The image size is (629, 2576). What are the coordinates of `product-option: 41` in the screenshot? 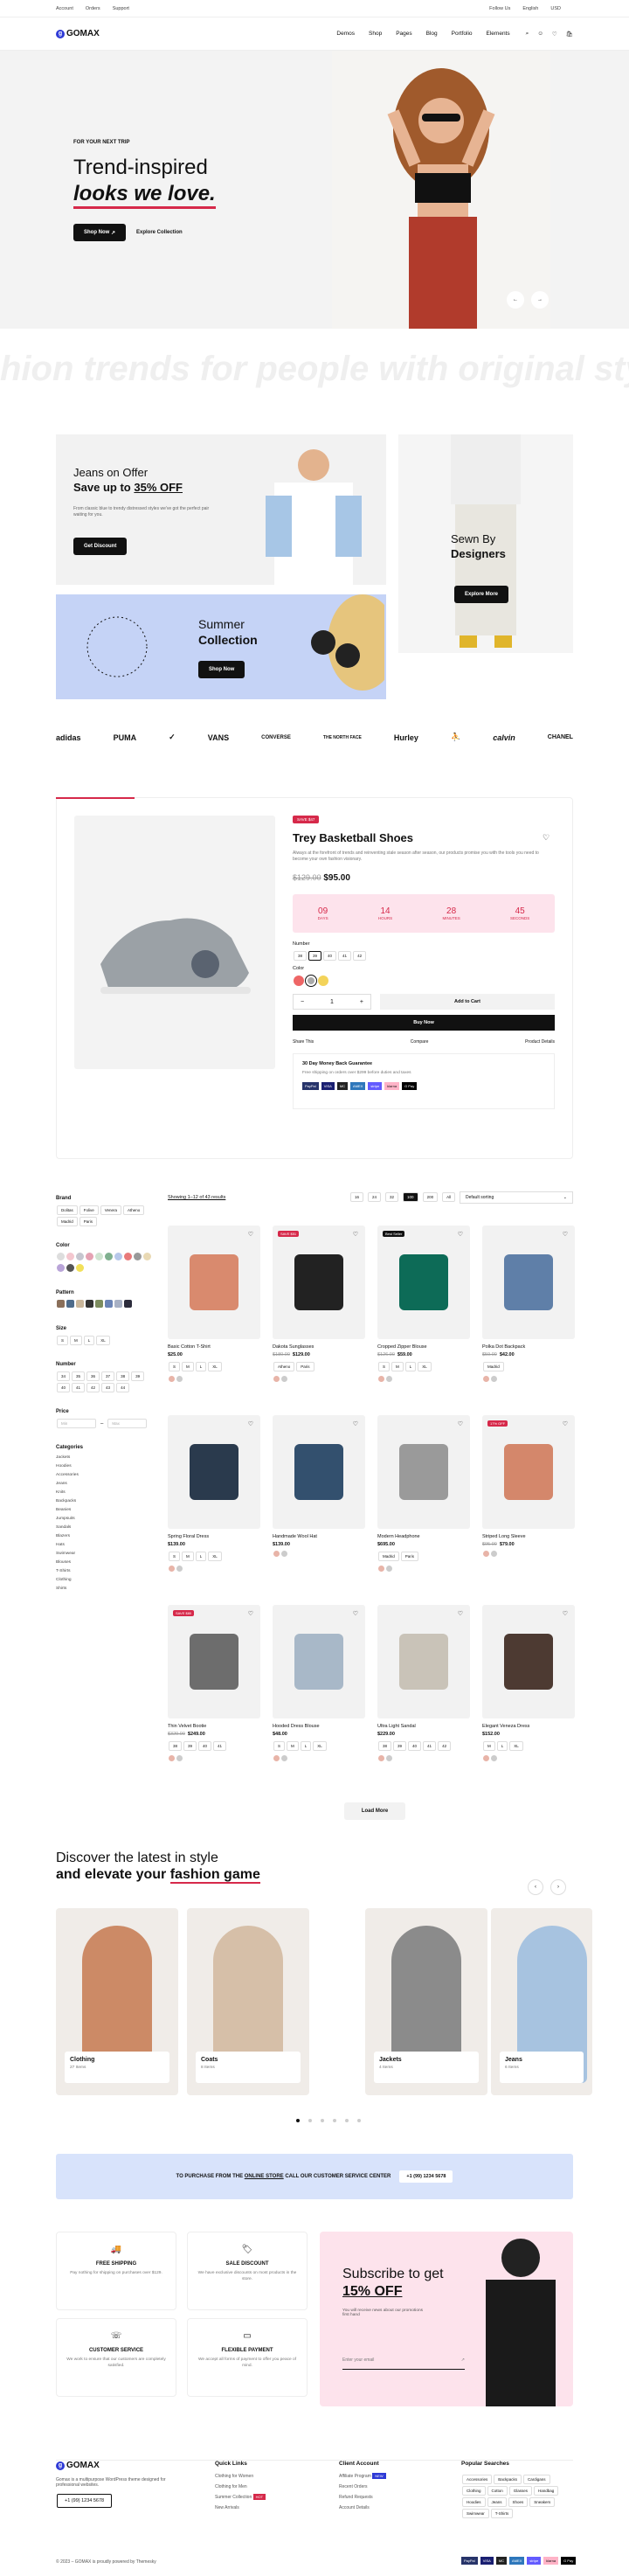 It's located at (430, 1746).